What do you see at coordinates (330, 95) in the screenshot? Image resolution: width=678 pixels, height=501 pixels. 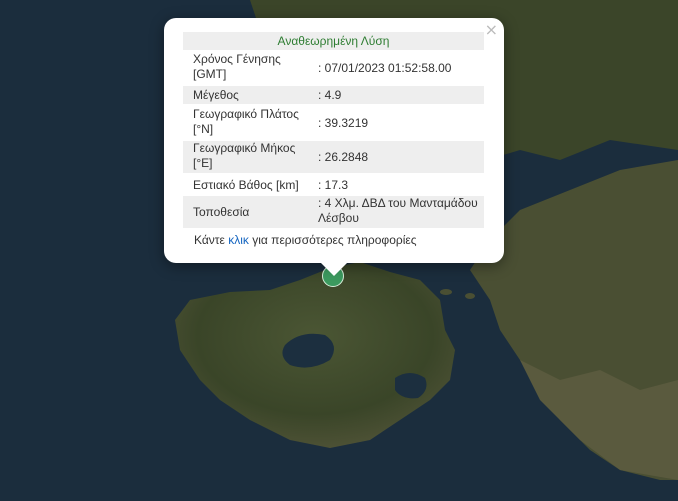 I see `row-value: : 4.9` at bounding box center [330, 95].